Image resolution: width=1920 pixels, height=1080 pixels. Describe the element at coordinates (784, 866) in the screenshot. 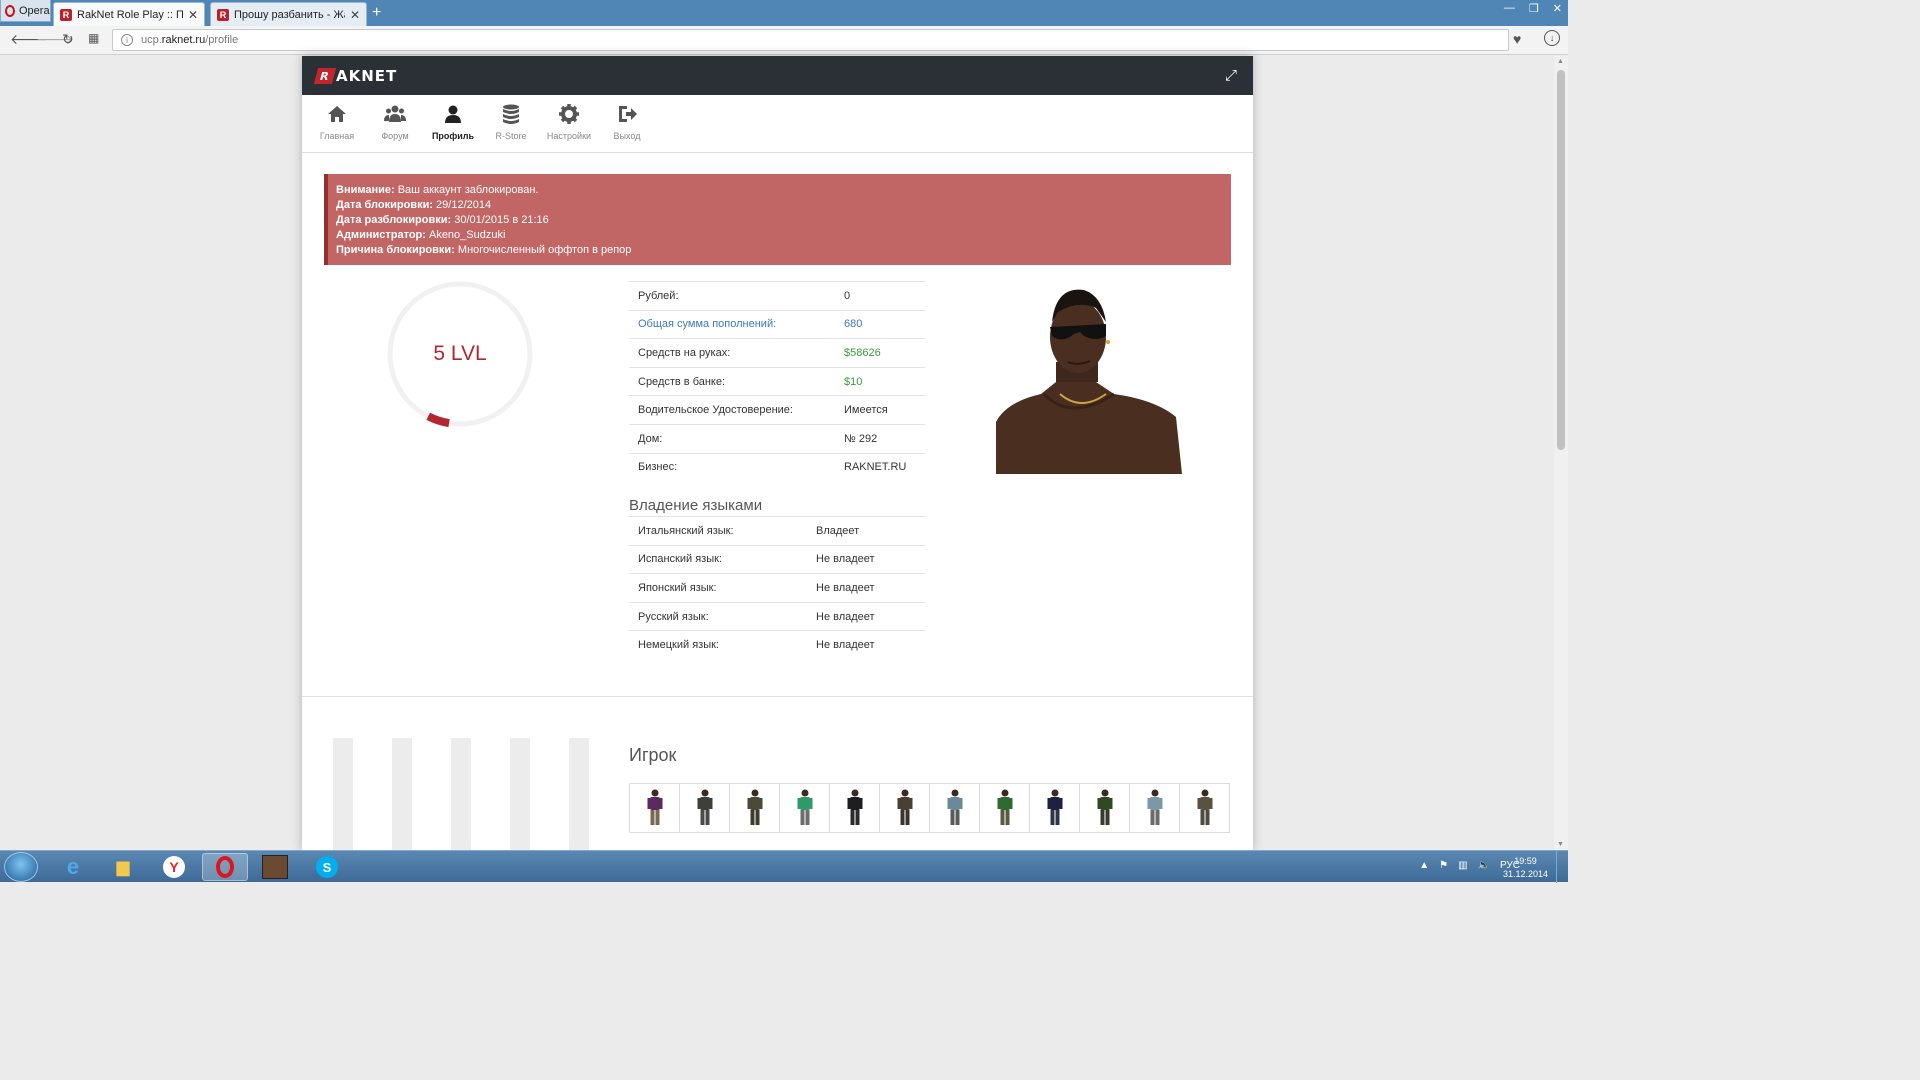

I see `windows-taskbar: e ▆ Y S ▲ ⚑ ▥ 🔈 РУС 19:59 31.12.2014` at that location.